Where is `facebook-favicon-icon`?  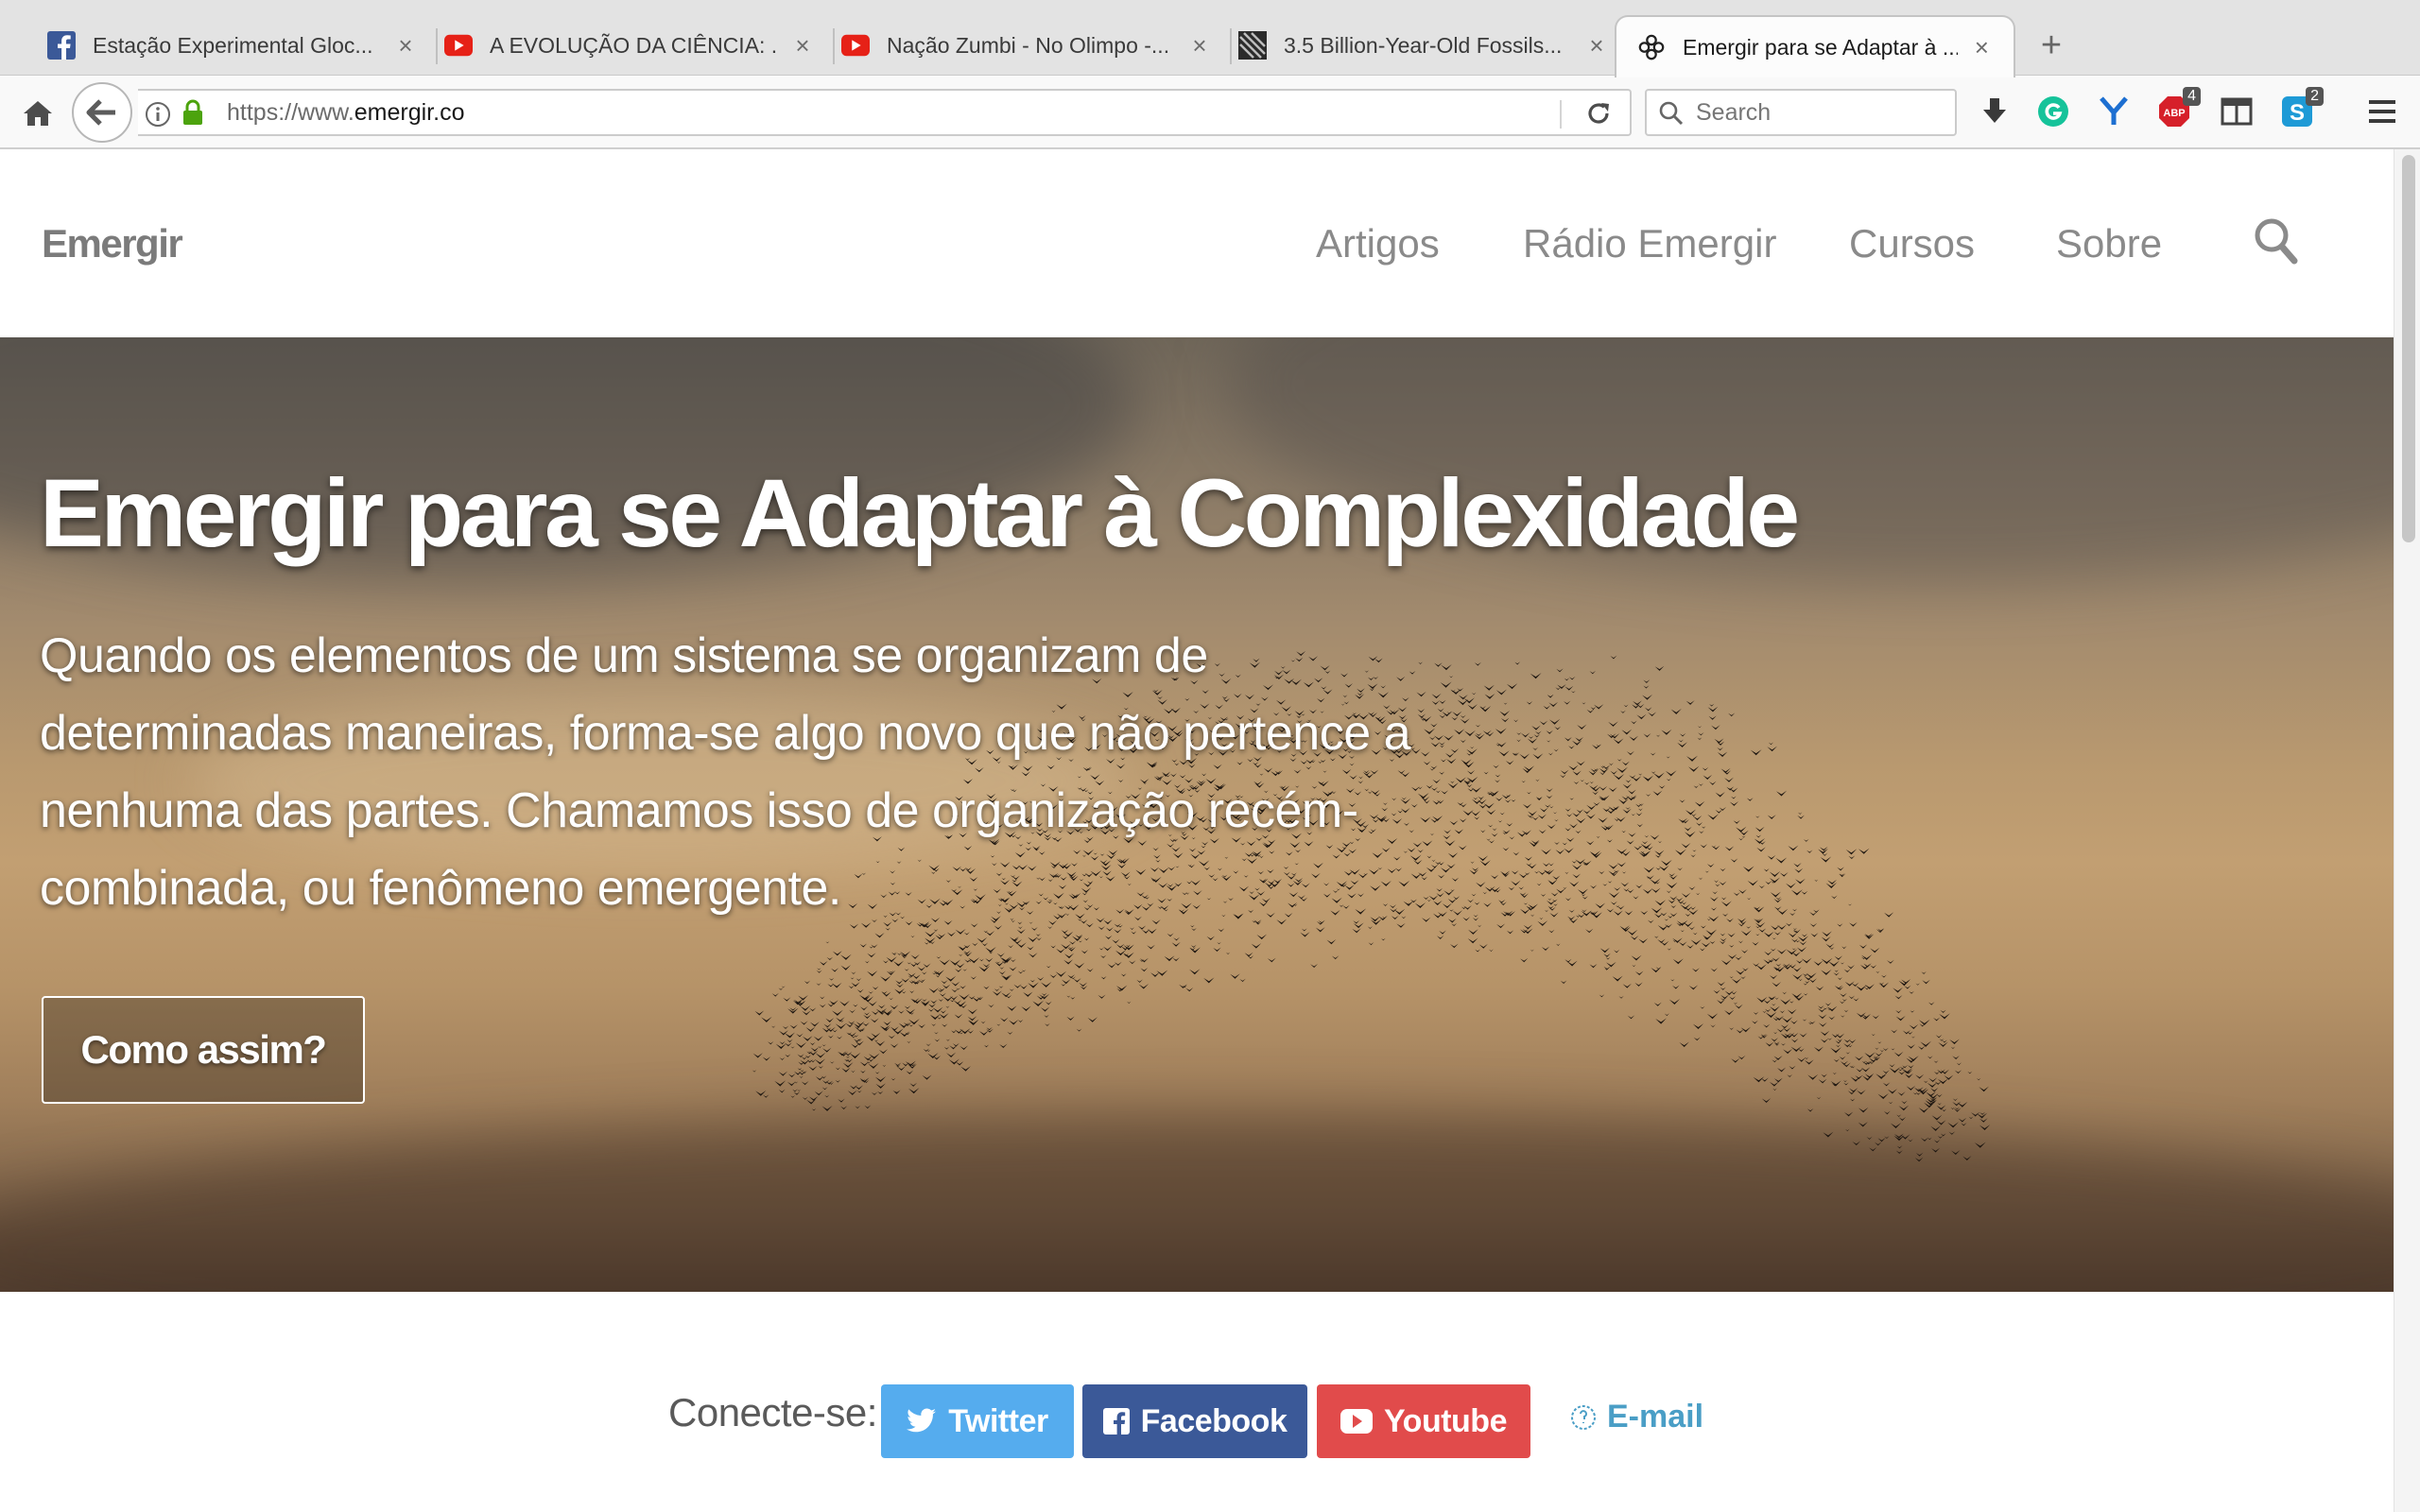
facebook-favicon-icon is located at coordinates (61, 45).